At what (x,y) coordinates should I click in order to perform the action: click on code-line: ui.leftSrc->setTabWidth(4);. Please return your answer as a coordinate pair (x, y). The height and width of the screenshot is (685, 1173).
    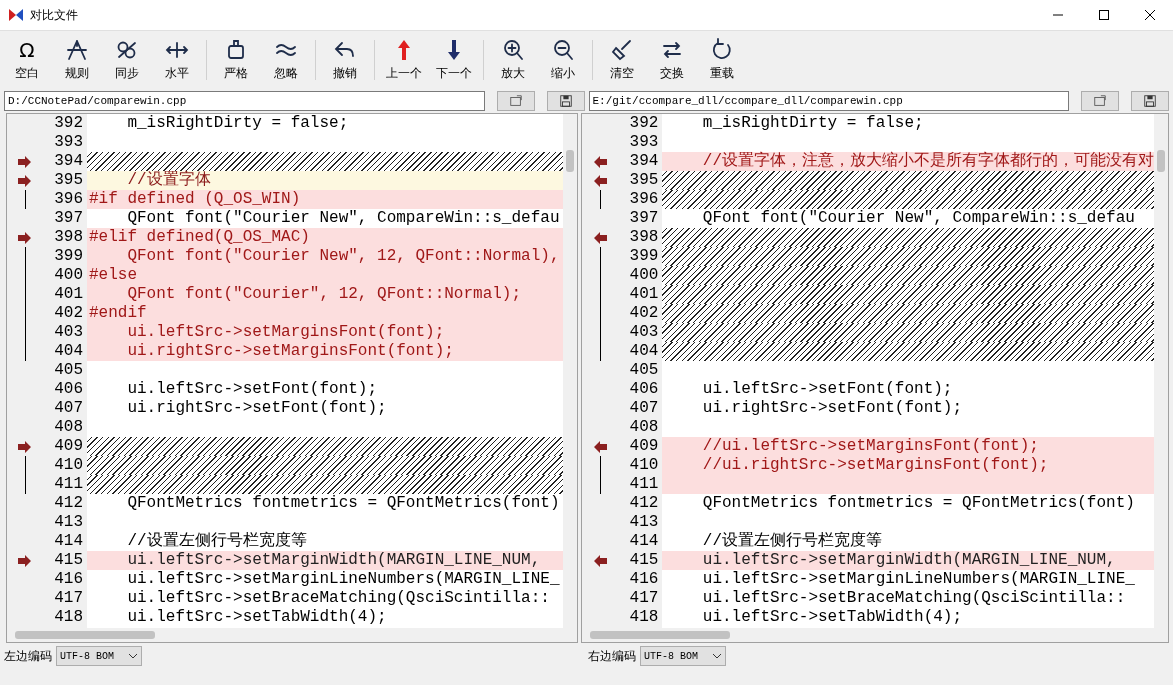
    Looking at the image, I should click on (257, 617).